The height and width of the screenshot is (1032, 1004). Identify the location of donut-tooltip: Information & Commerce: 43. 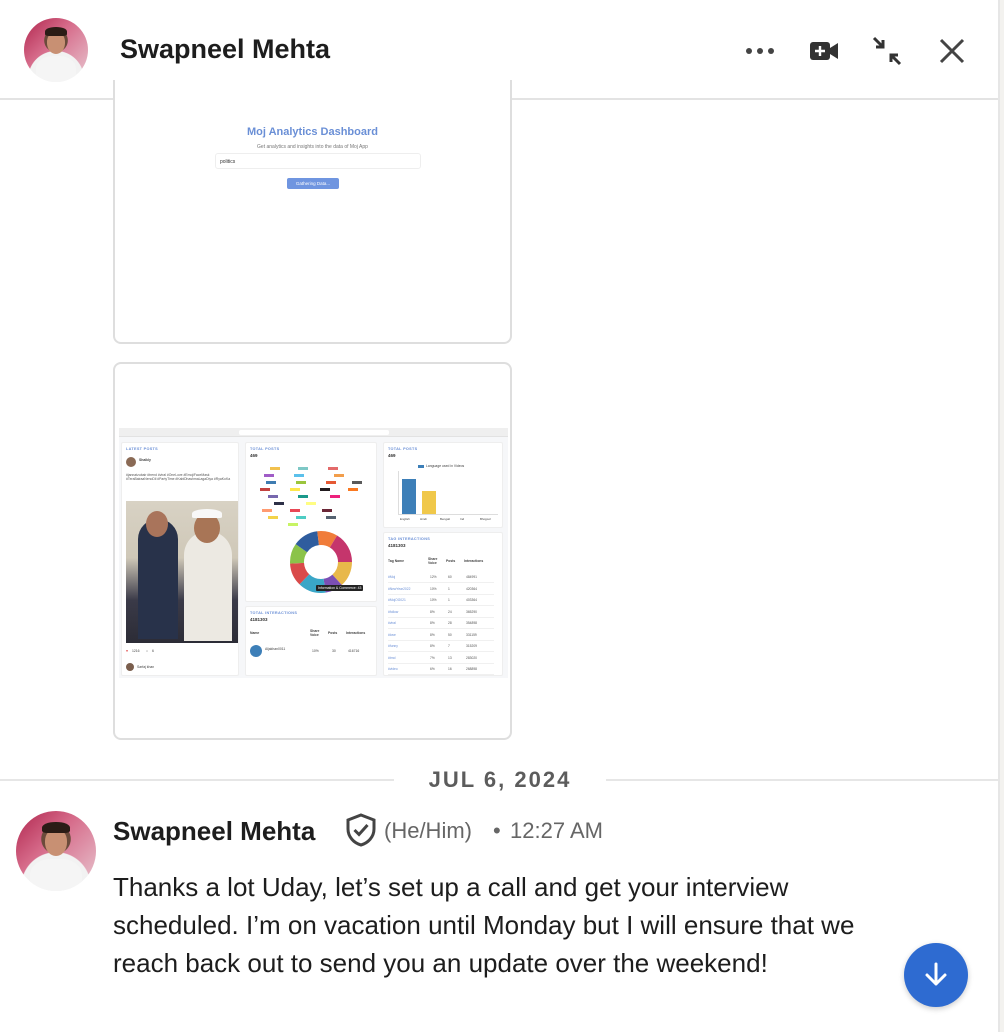
(340, 588).